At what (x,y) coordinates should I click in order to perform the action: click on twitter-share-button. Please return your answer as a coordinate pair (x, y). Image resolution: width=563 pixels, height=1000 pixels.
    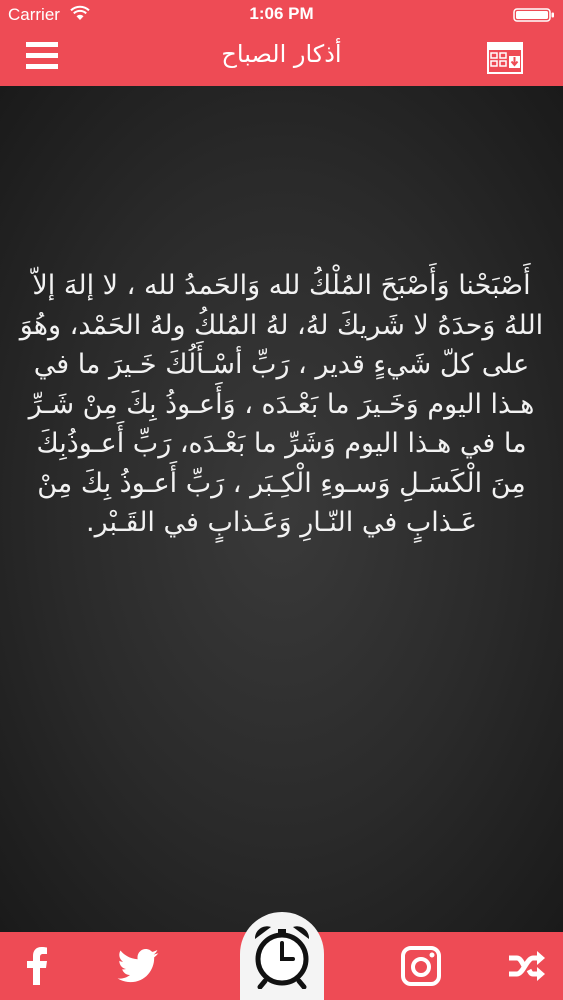
    Looking at the image, I should click on (138, 966).